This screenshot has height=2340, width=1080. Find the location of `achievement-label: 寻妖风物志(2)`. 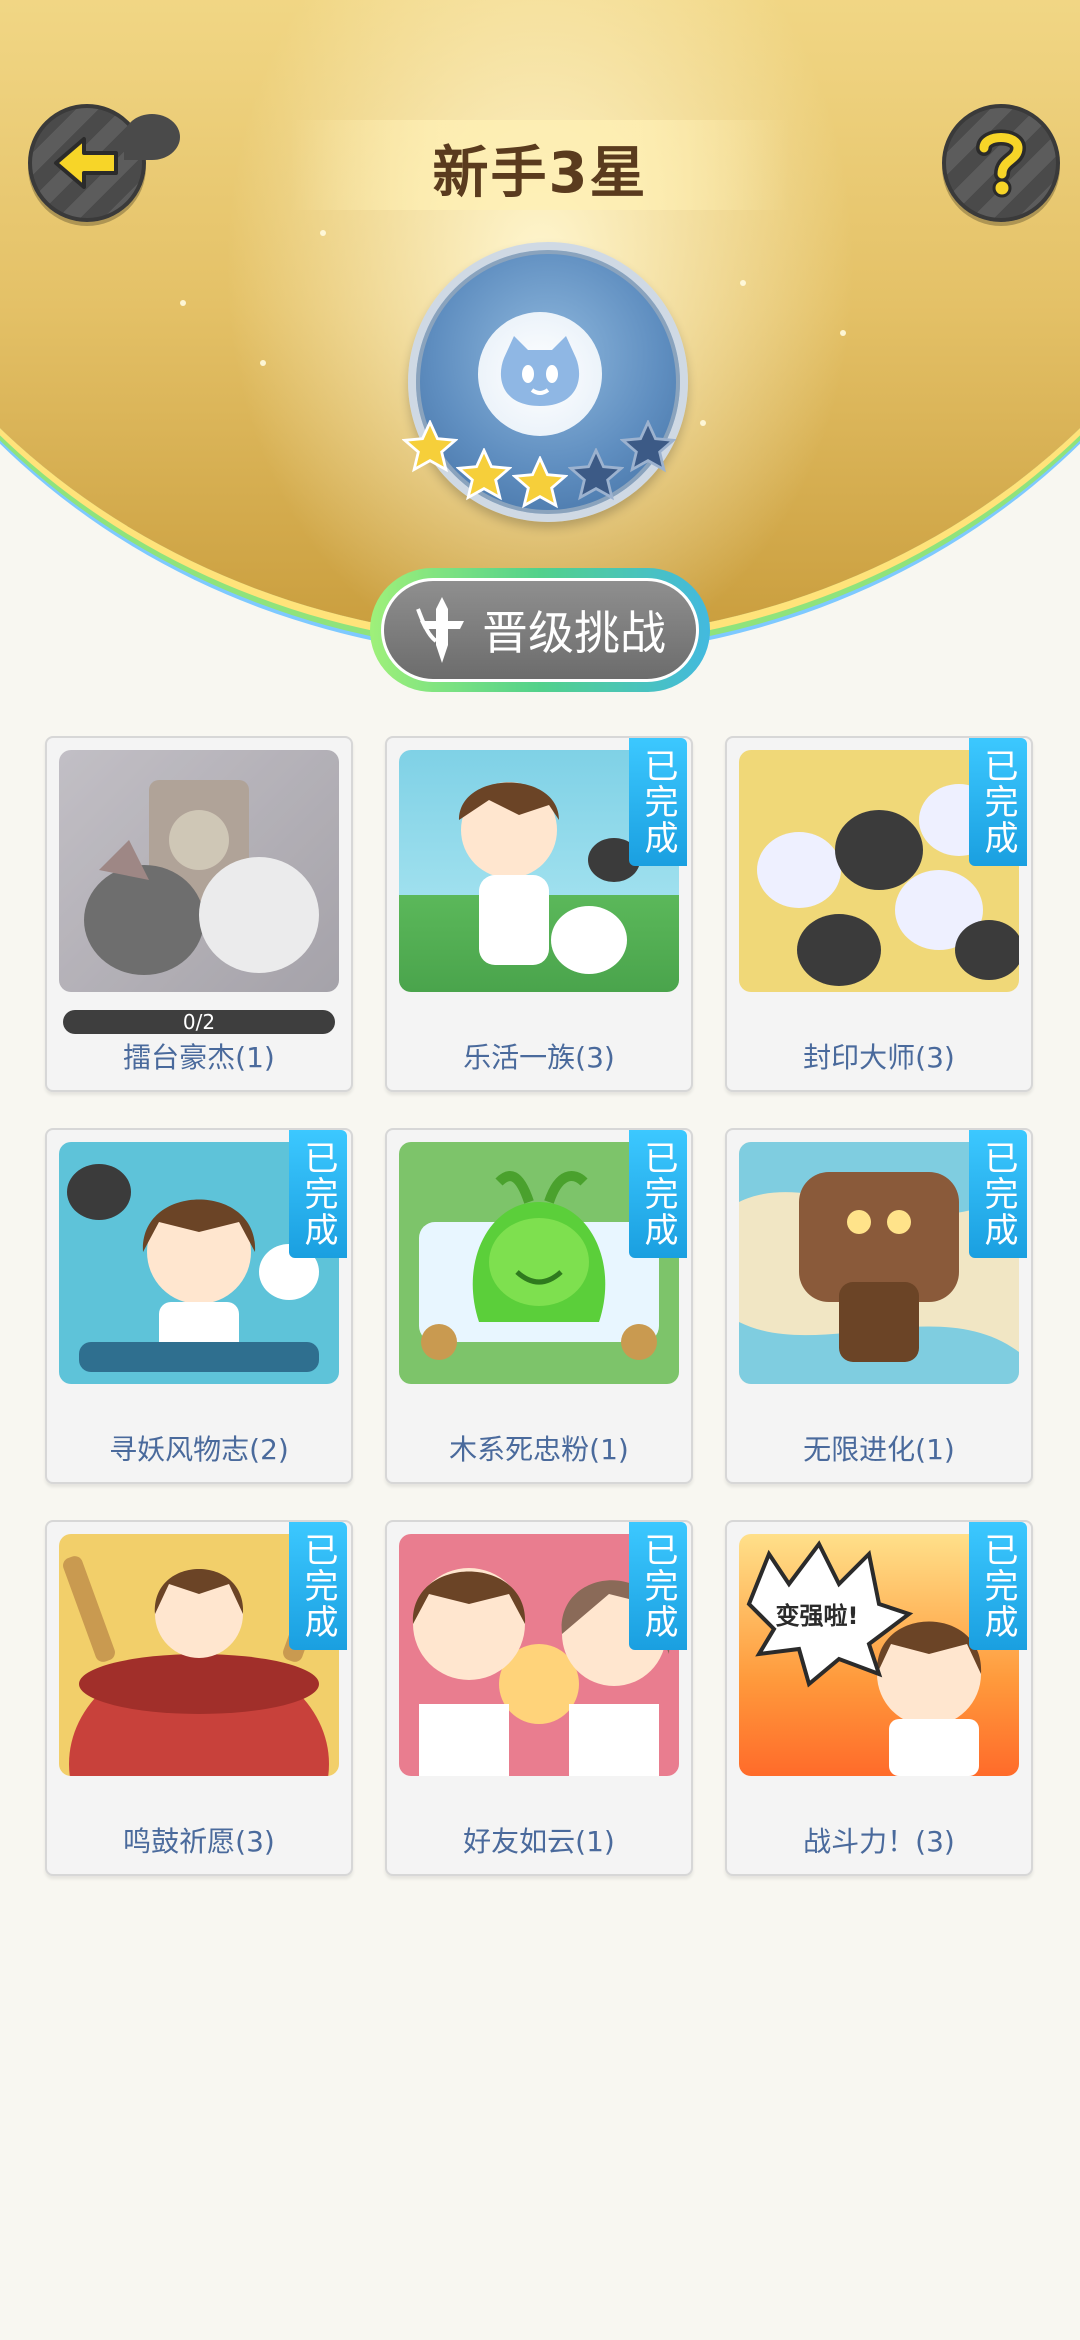

achievement-label: 寻妖风物志(2) is located at coordinates (199, 1449).